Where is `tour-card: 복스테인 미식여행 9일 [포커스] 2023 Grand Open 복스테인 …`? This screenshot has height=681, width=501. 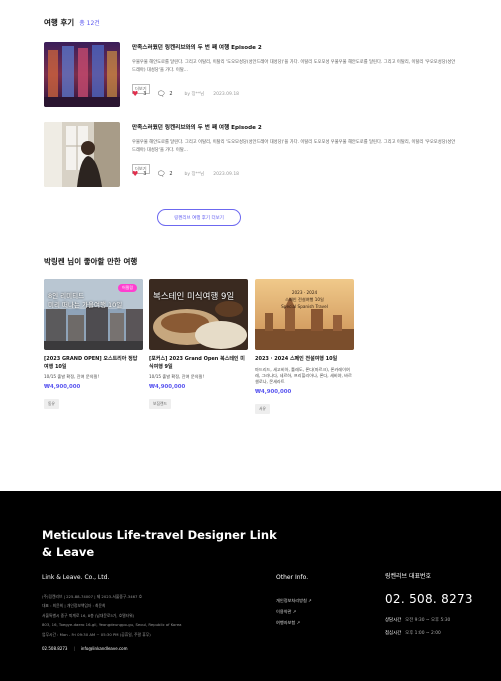 tour-card: 복스테인 미식여행 9일 [포커스] 2023 Grand Open 복스테인 … is located at coordinates (198, 344).